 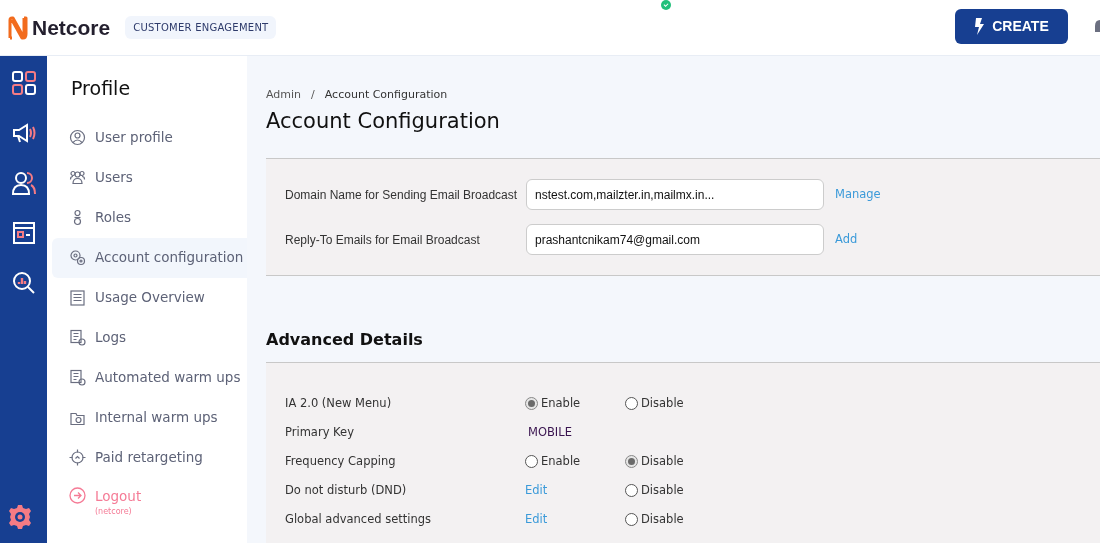 I want to click on setting-label: Frequency Capping, so click(x=341, y=461).